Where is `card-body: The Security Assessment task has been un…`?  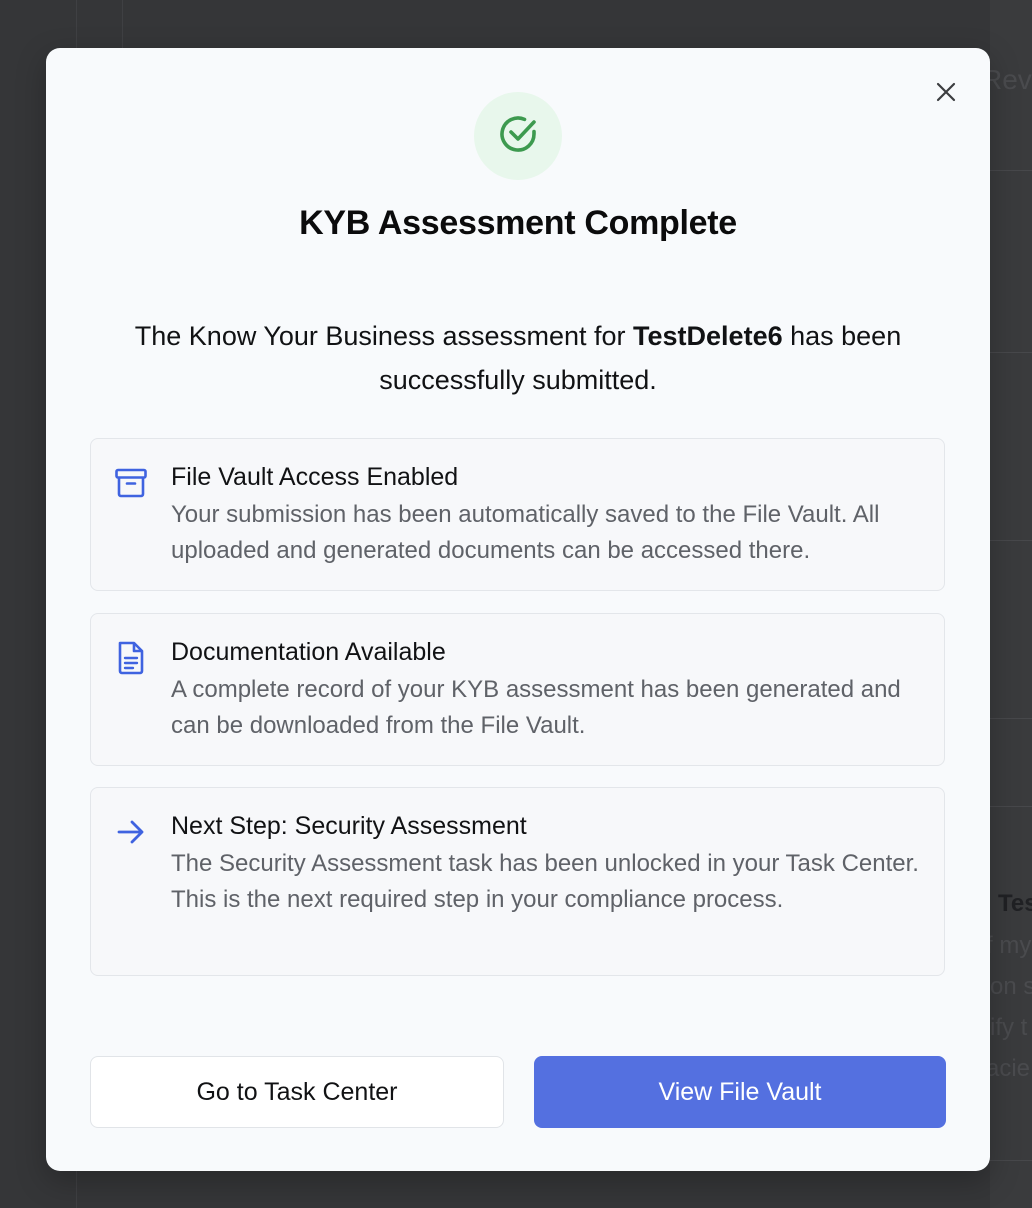
card-body: The Security Assessment task has been un… is located at coordinates (545, 881).